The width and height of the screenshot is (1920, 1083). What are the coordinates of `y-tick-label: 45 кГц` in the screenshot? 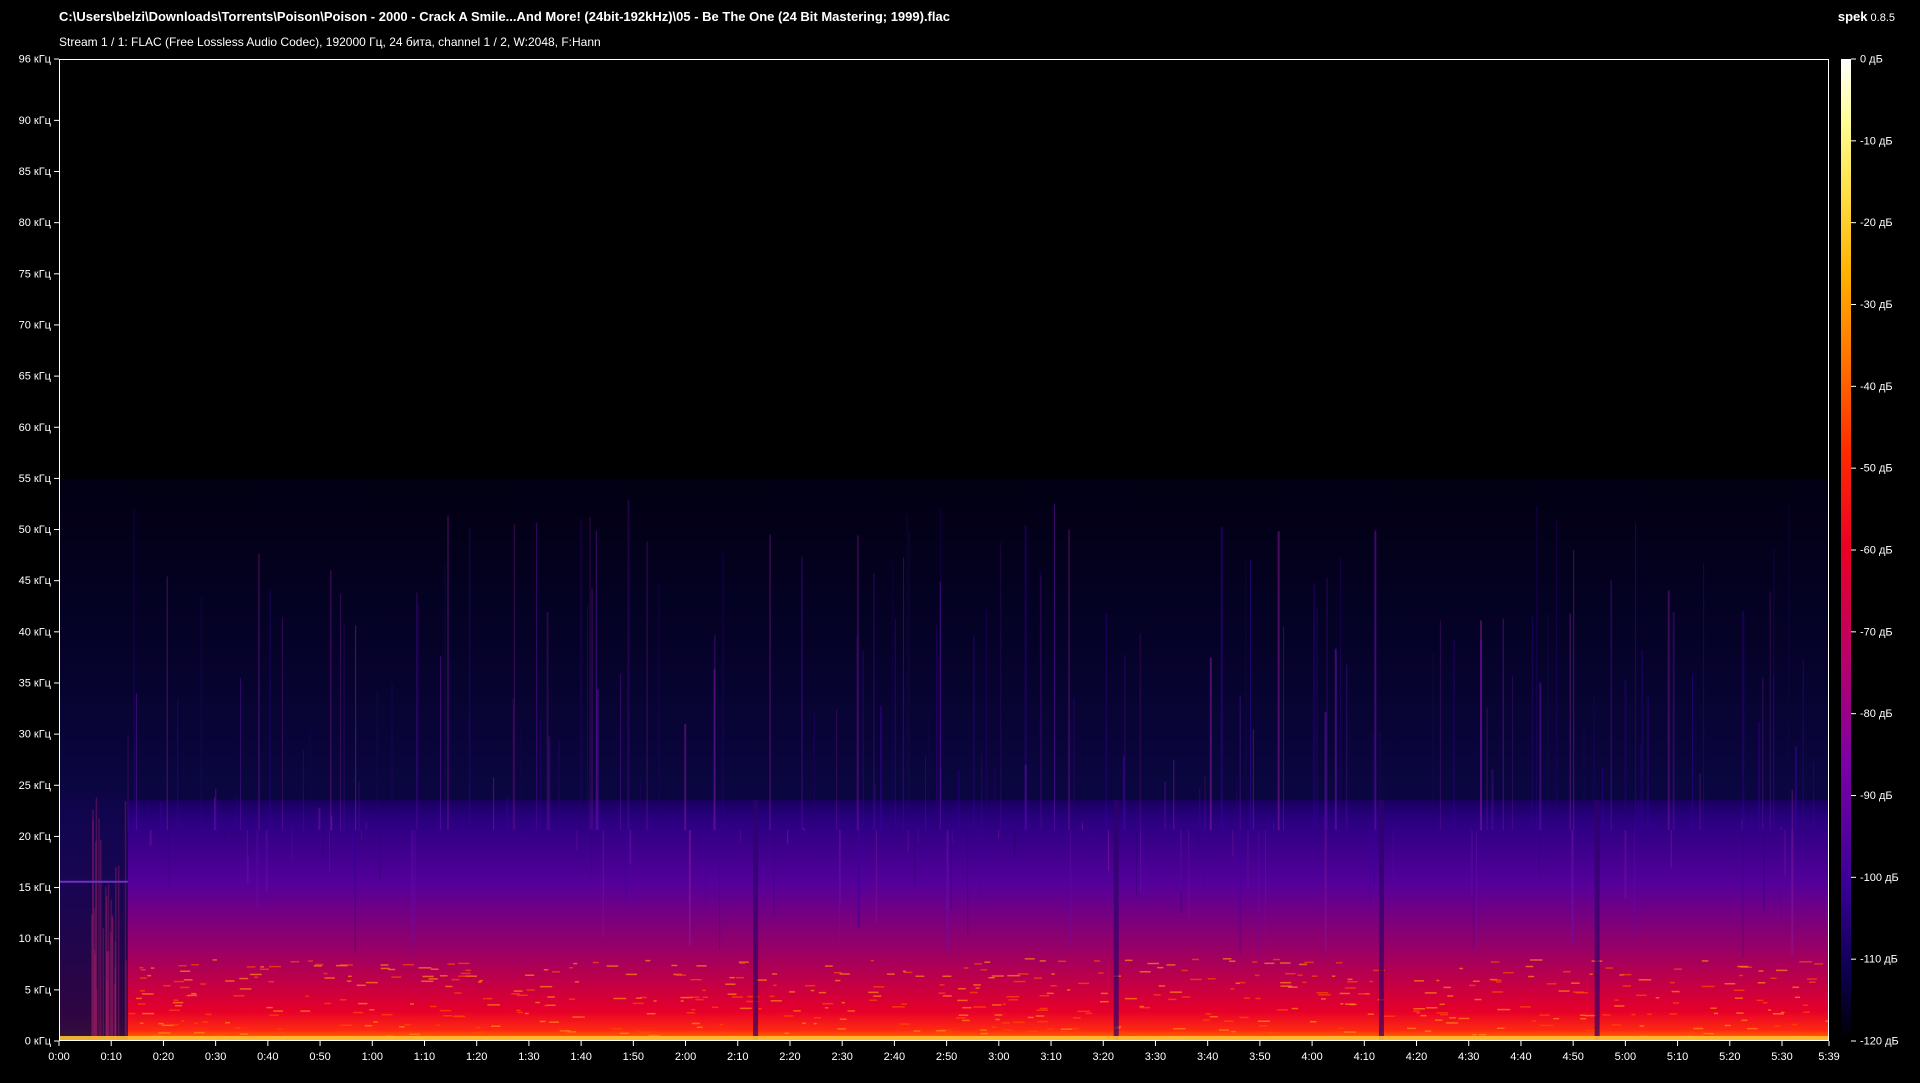 It's located at (35, 581).